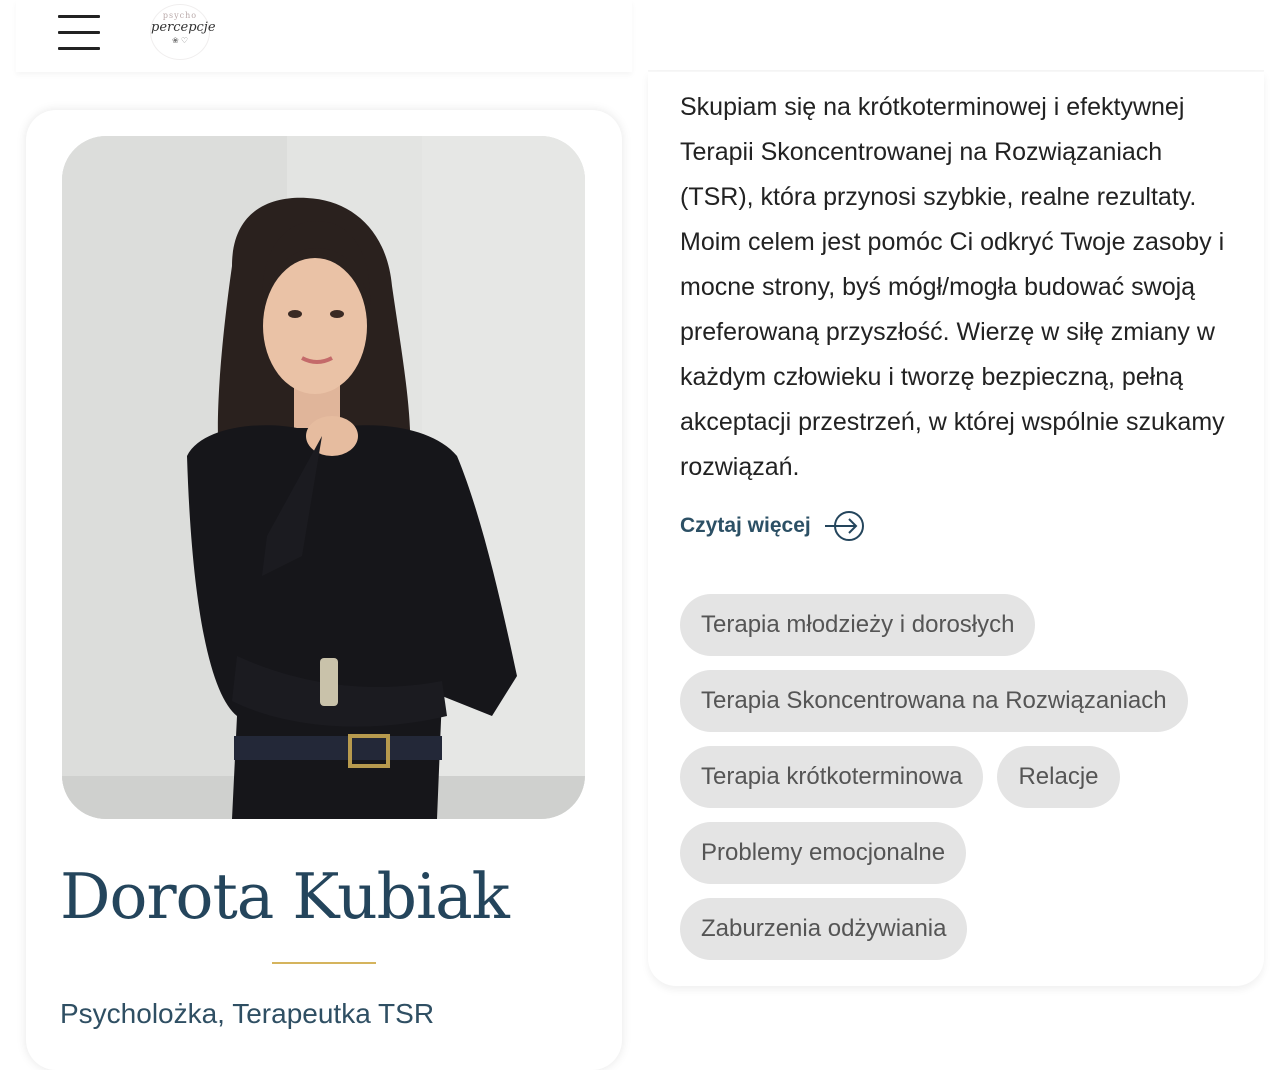 The image size is (1280, 1070). Describe the element at coordinates (823, 853) in the screenshot. I see `tag-emotional-problems: Problemy emocjonalne` at that location.